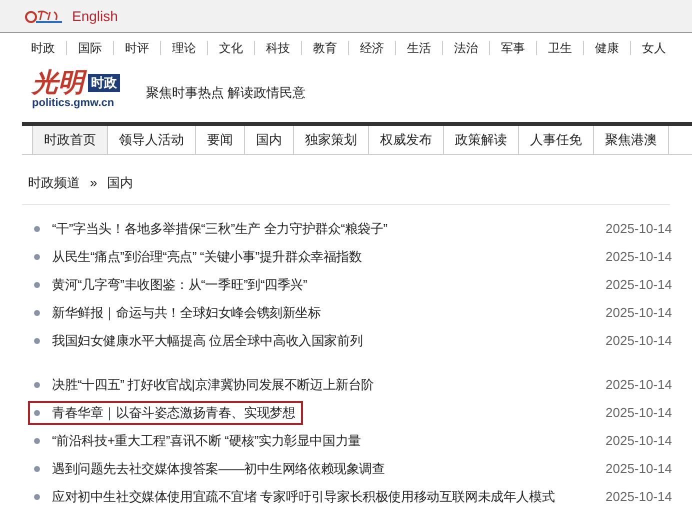 This screenshot has height=514, width=692. I want to click on channel-link: 健康, so click(607, 48).